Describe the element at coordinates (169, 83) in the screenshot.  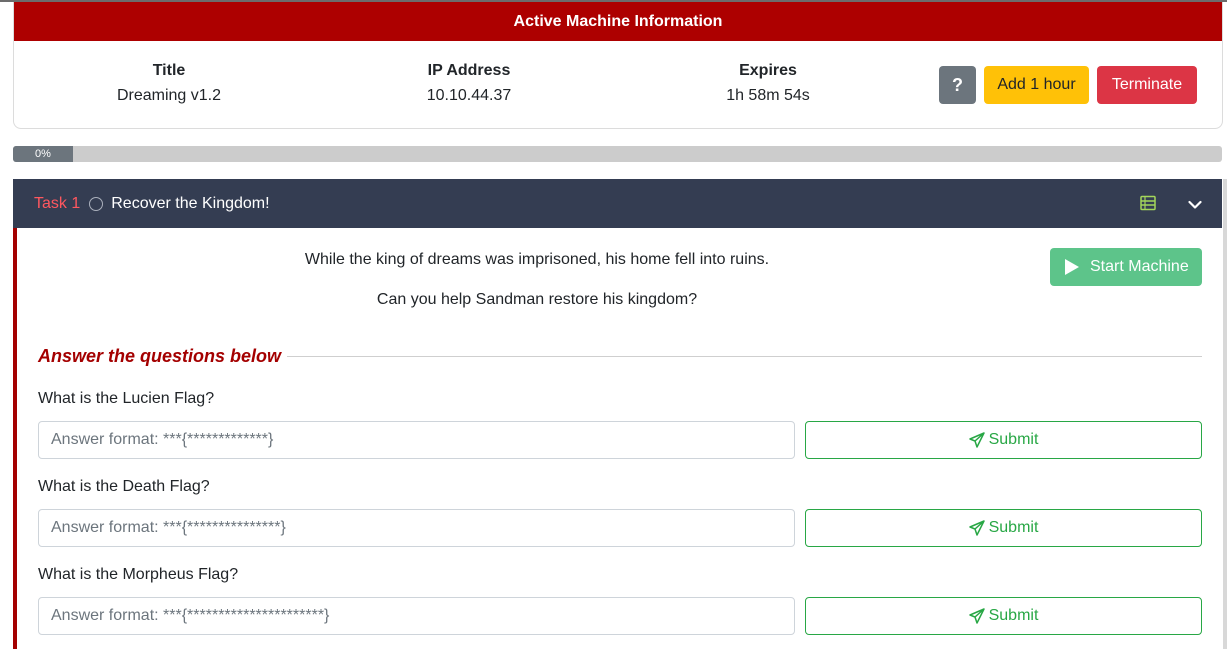
I see `machine-title-col: Title Dreaming v1.2` at that location.